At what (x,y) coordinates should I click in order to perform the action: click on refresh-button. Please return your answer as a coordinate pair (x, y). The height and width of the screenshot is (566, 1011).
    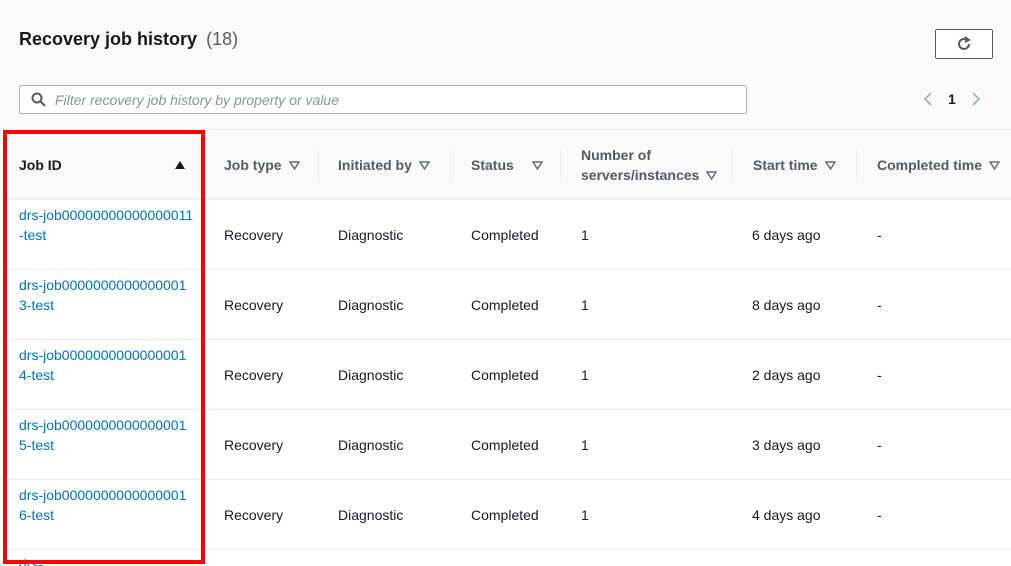
    Looking at the image, I should click on (964, 44).